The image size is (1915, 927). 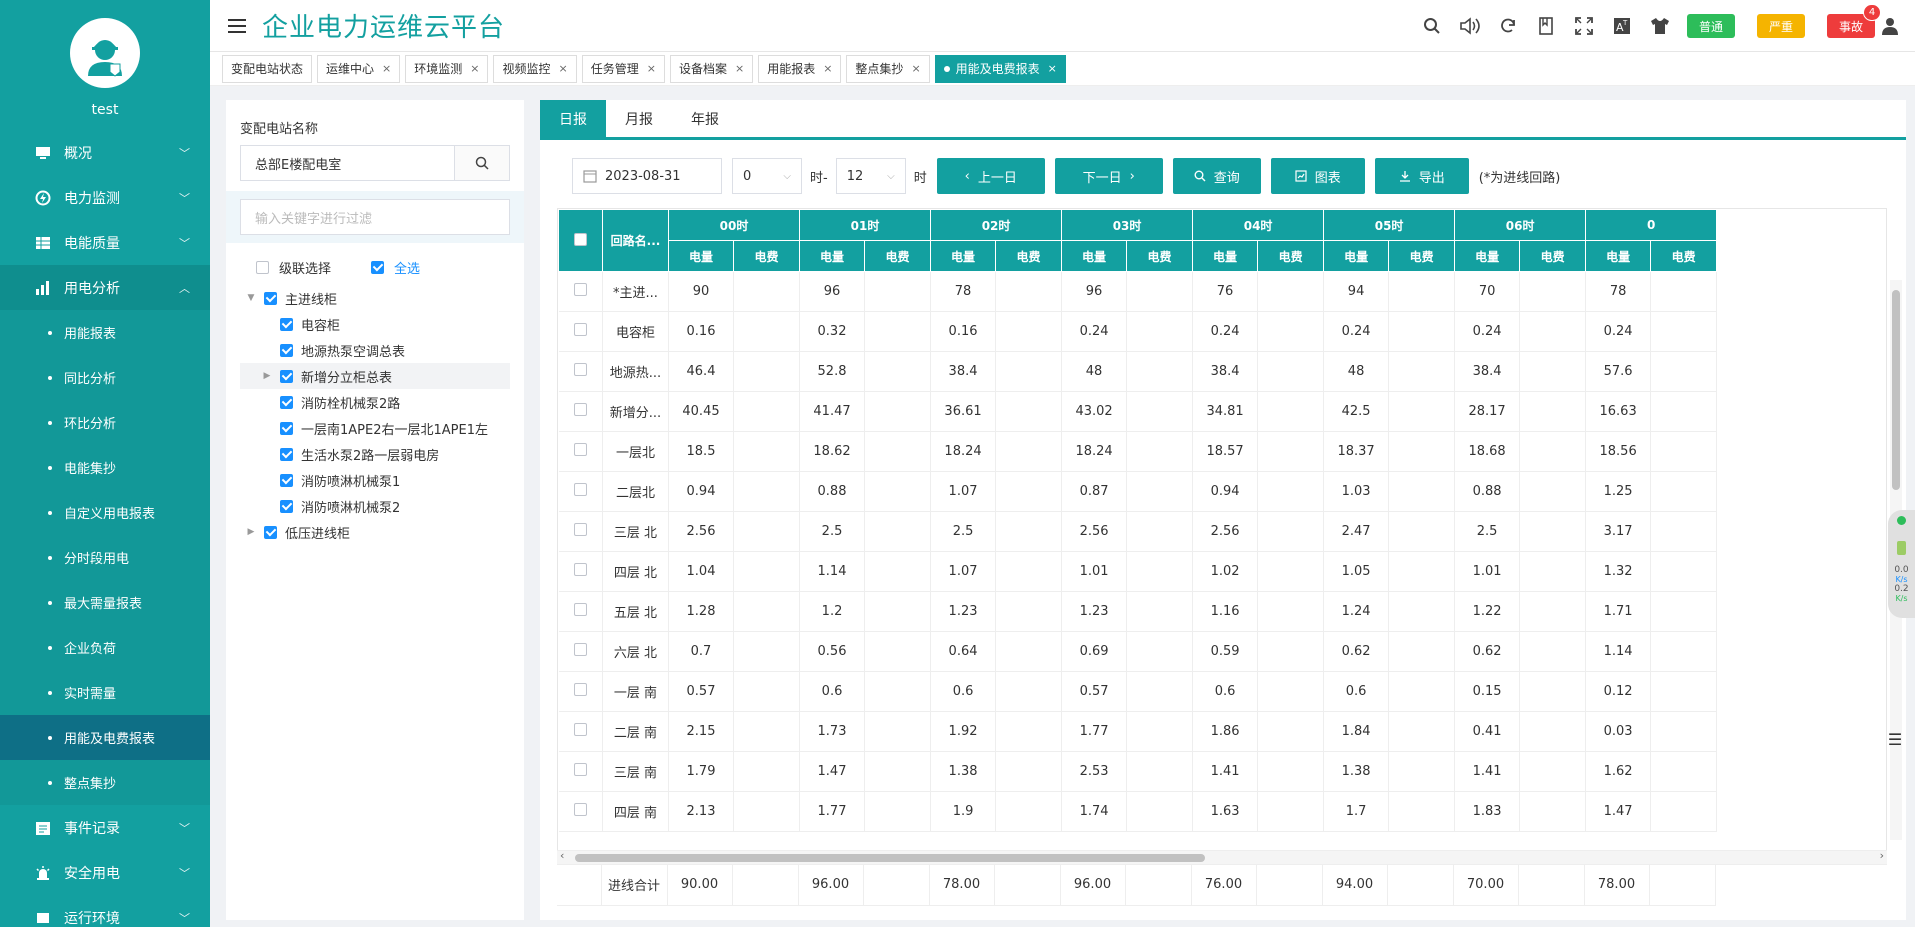 What do you see at coordinates (647, 176) in the screenshot?
I see `date-picker: 2023-08-31` at bounding box center [647, 176].